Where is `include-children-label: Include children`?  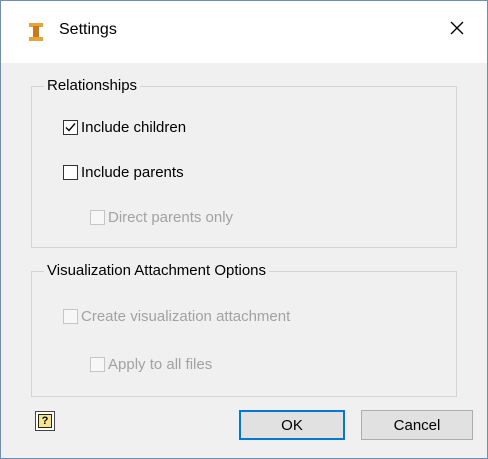
include-children-label: Include children is located at coordinates (134, 127).